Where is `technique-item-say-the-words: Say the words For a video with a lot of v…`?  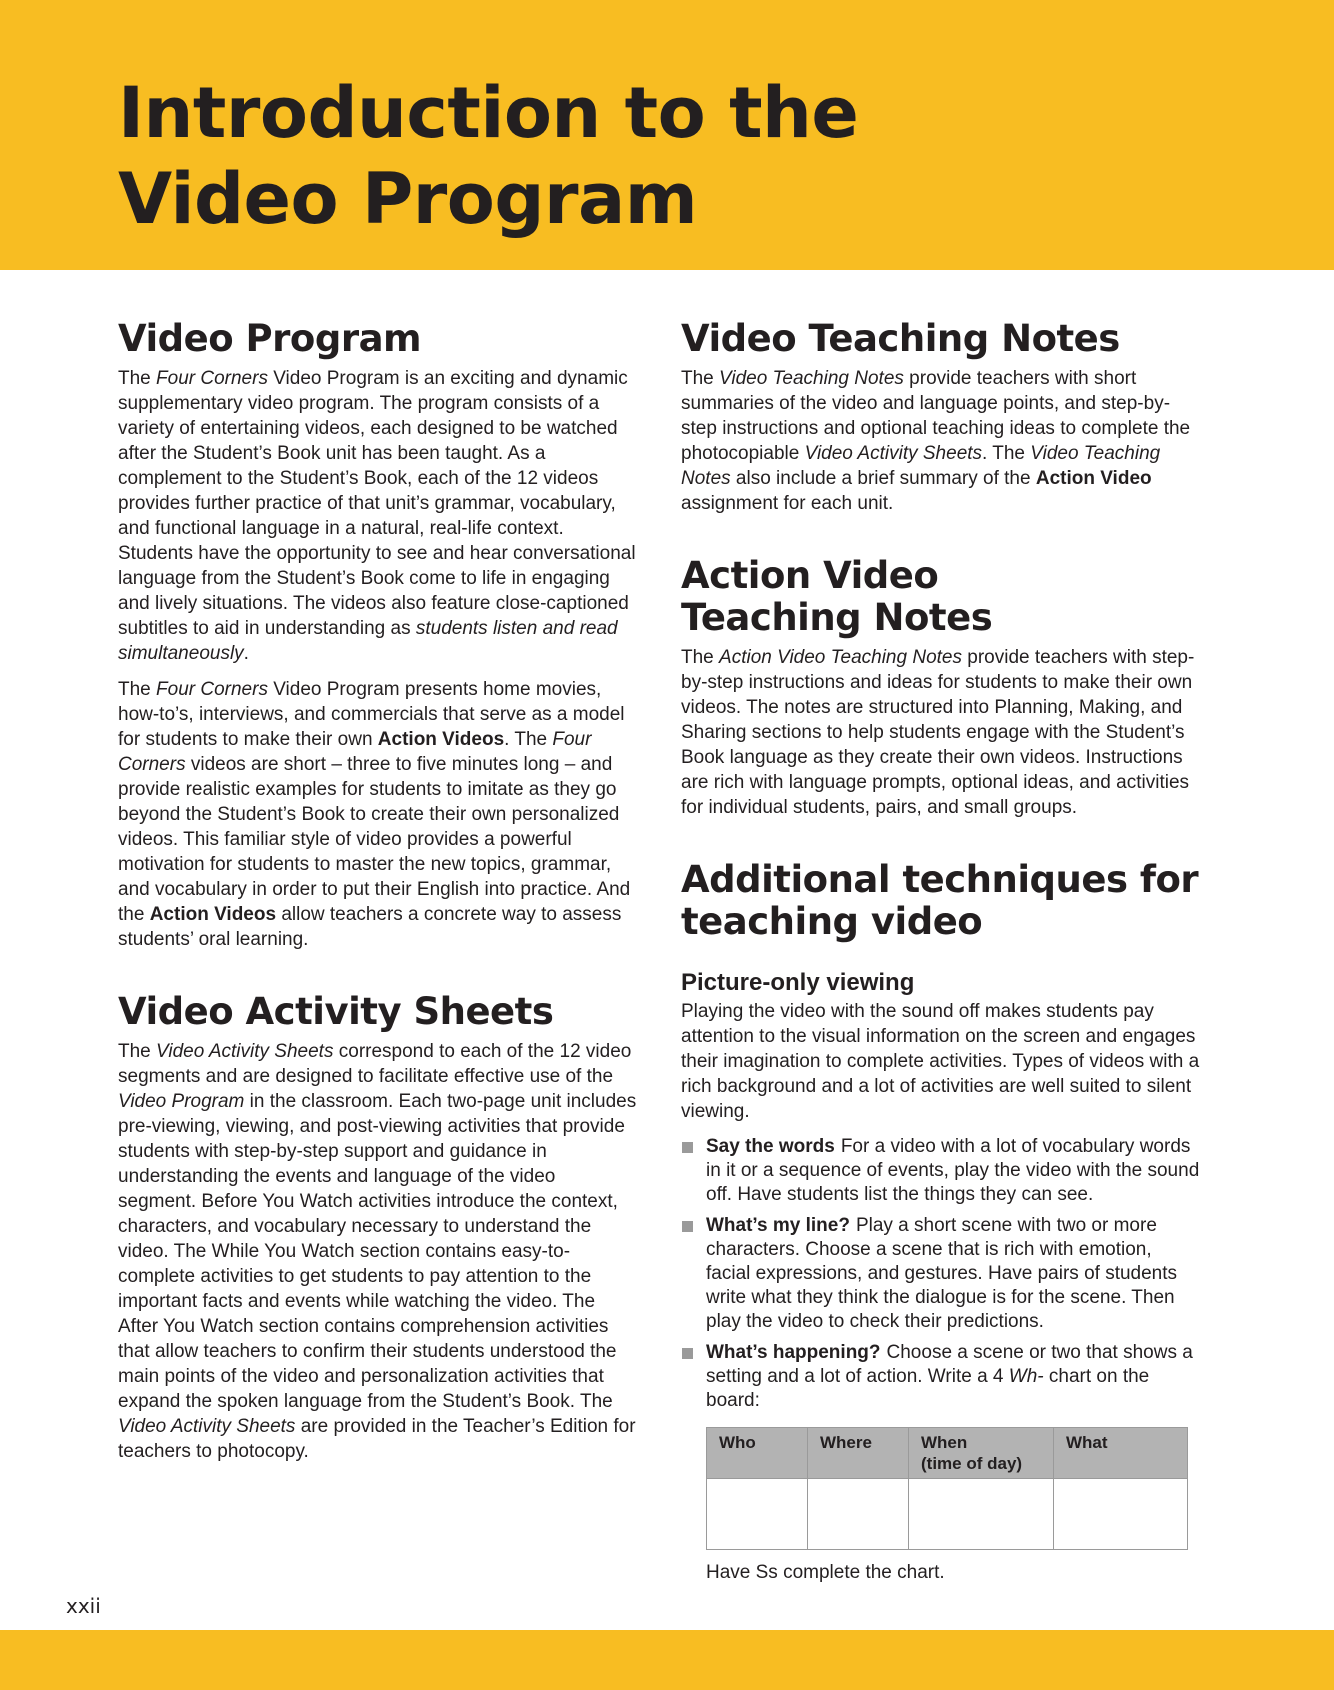 technique-item-say-the-words: Say the words For a video with a lot of v… is located at coordinates (941, 1171).